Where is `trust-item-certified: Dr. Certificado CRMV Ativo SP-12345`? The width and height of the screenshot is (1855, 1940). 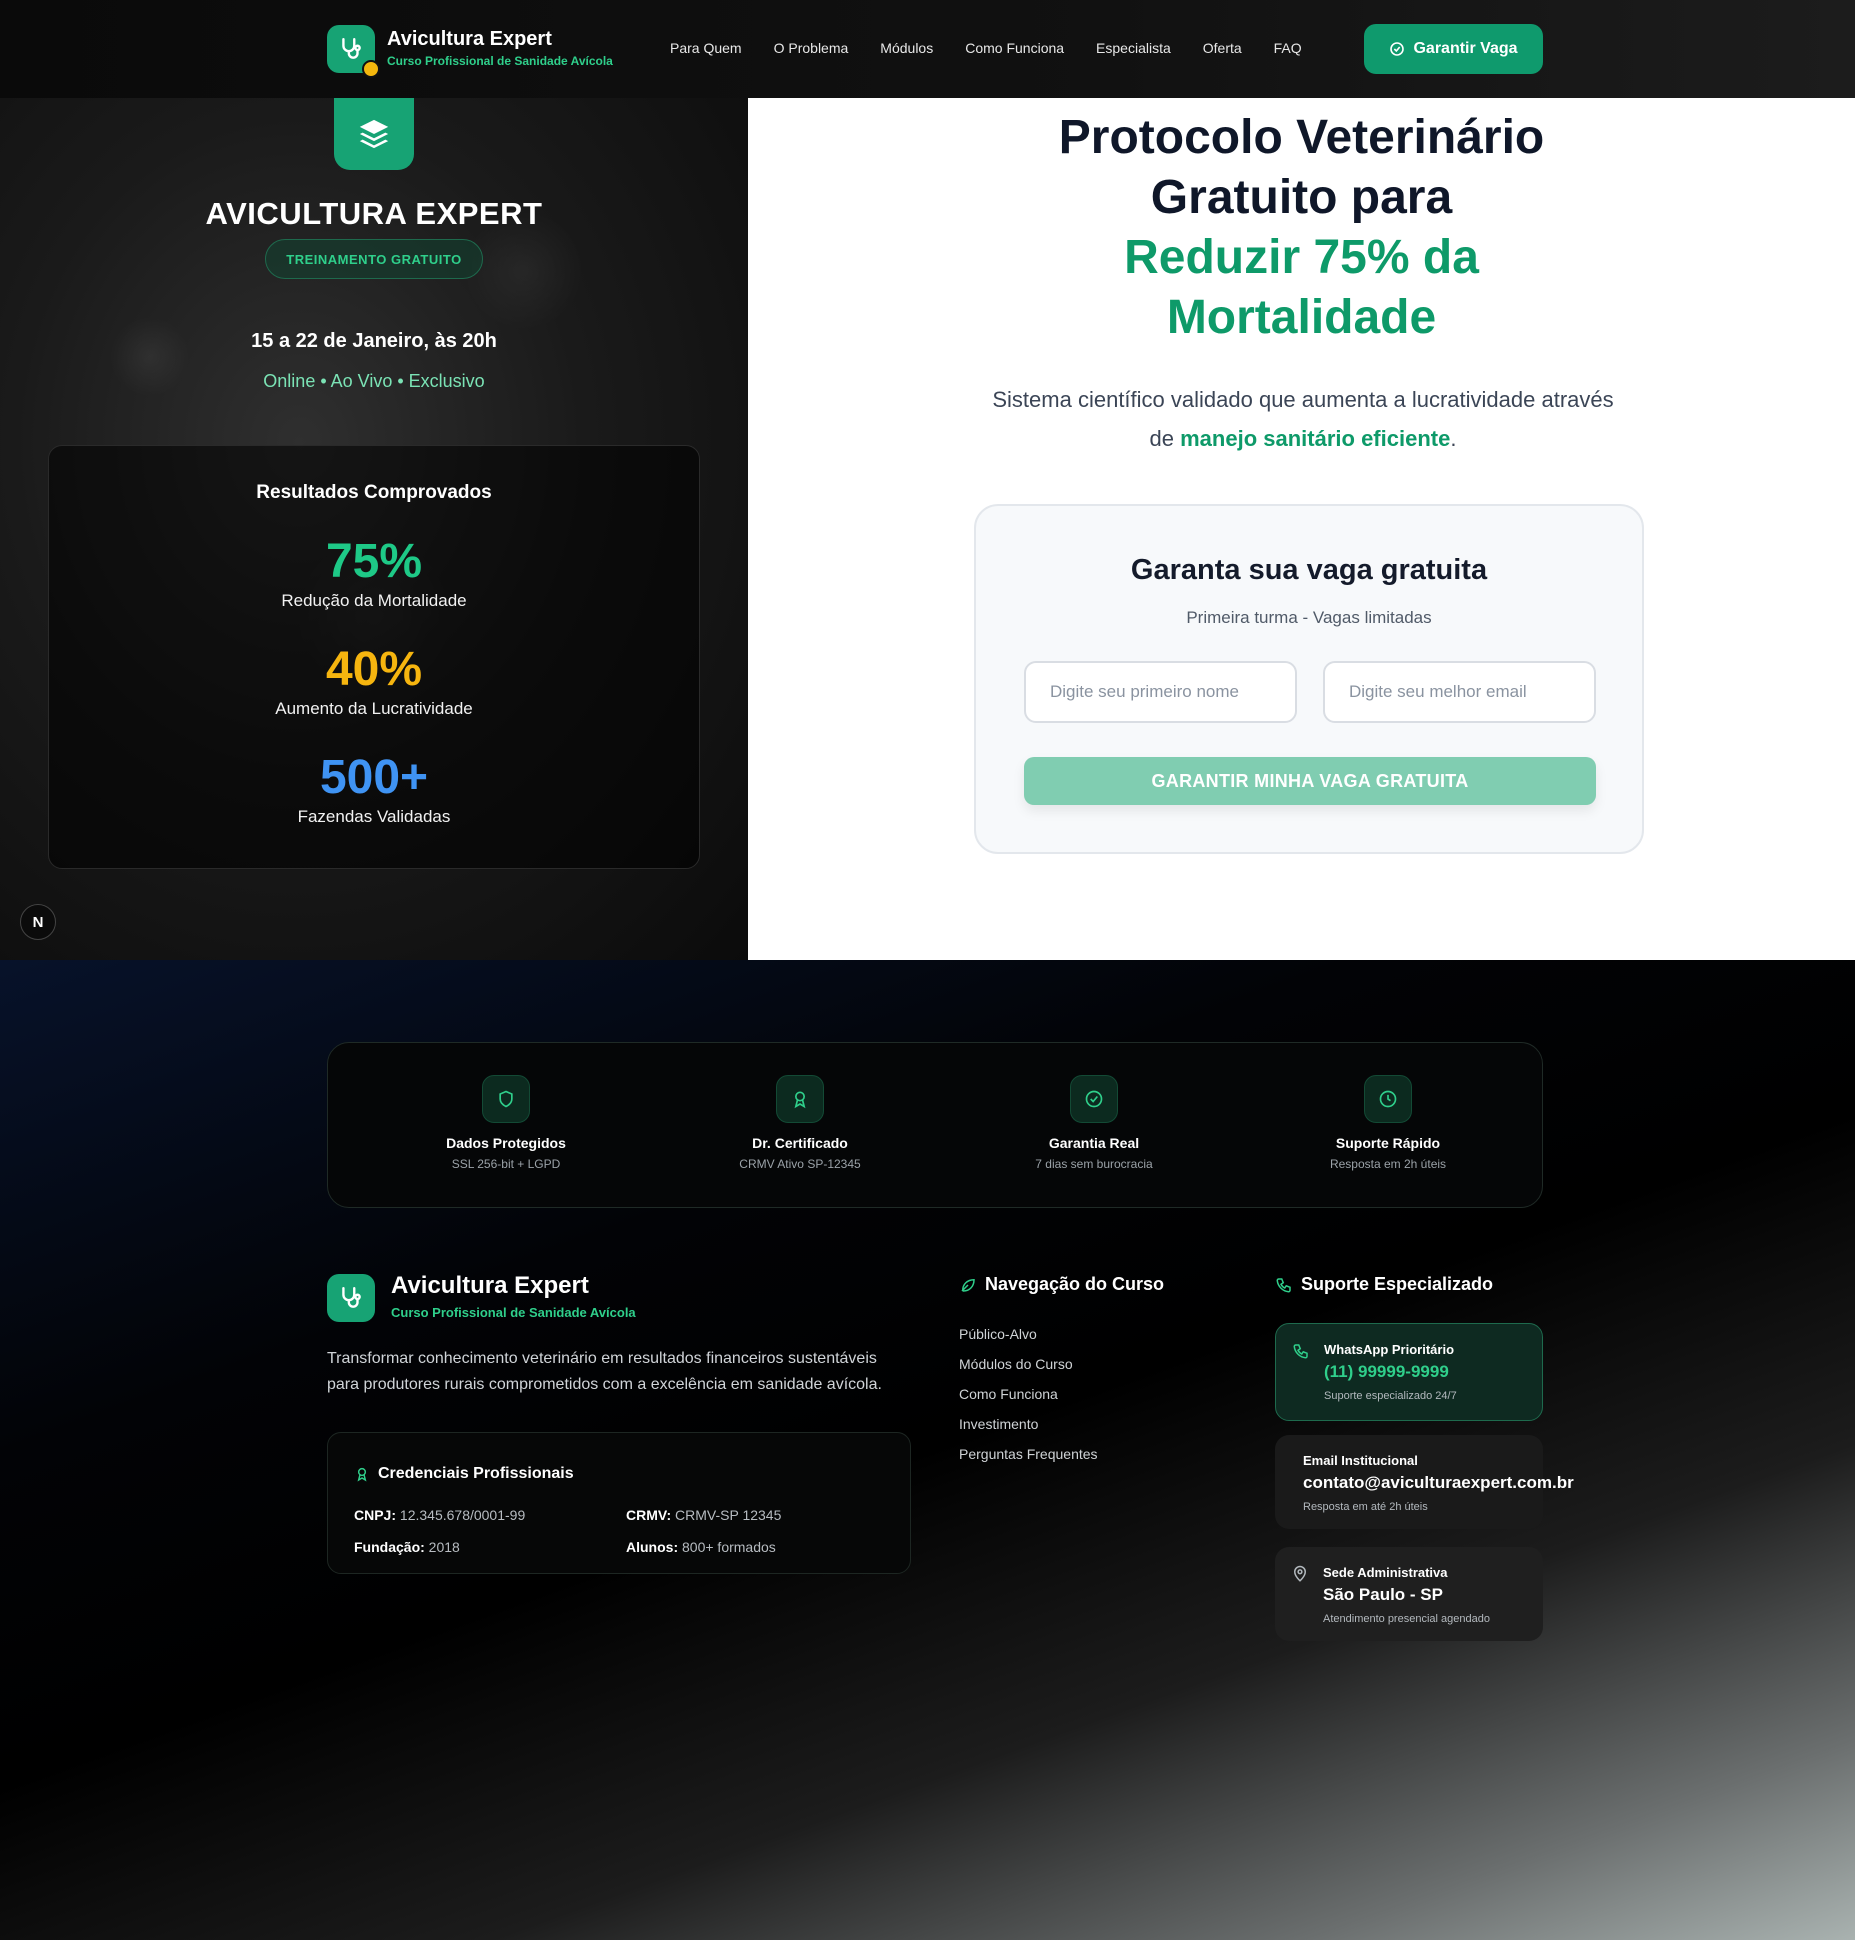
trust-item-certified: Dr. Certificado CRMV Ativo SP-12345 is located at coordinates (800, 1123).